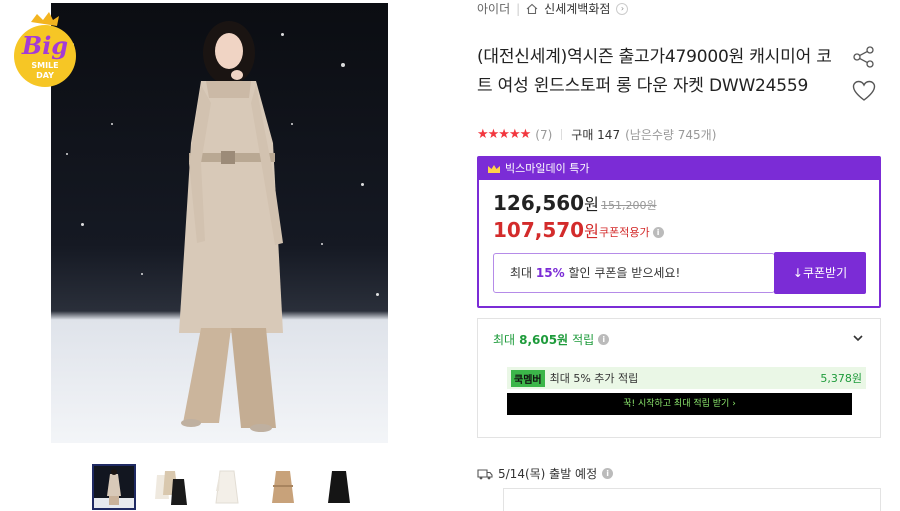 The image size is (900, 511). I want to click on coupon-offer-pre: 최대, so click(523, 273).